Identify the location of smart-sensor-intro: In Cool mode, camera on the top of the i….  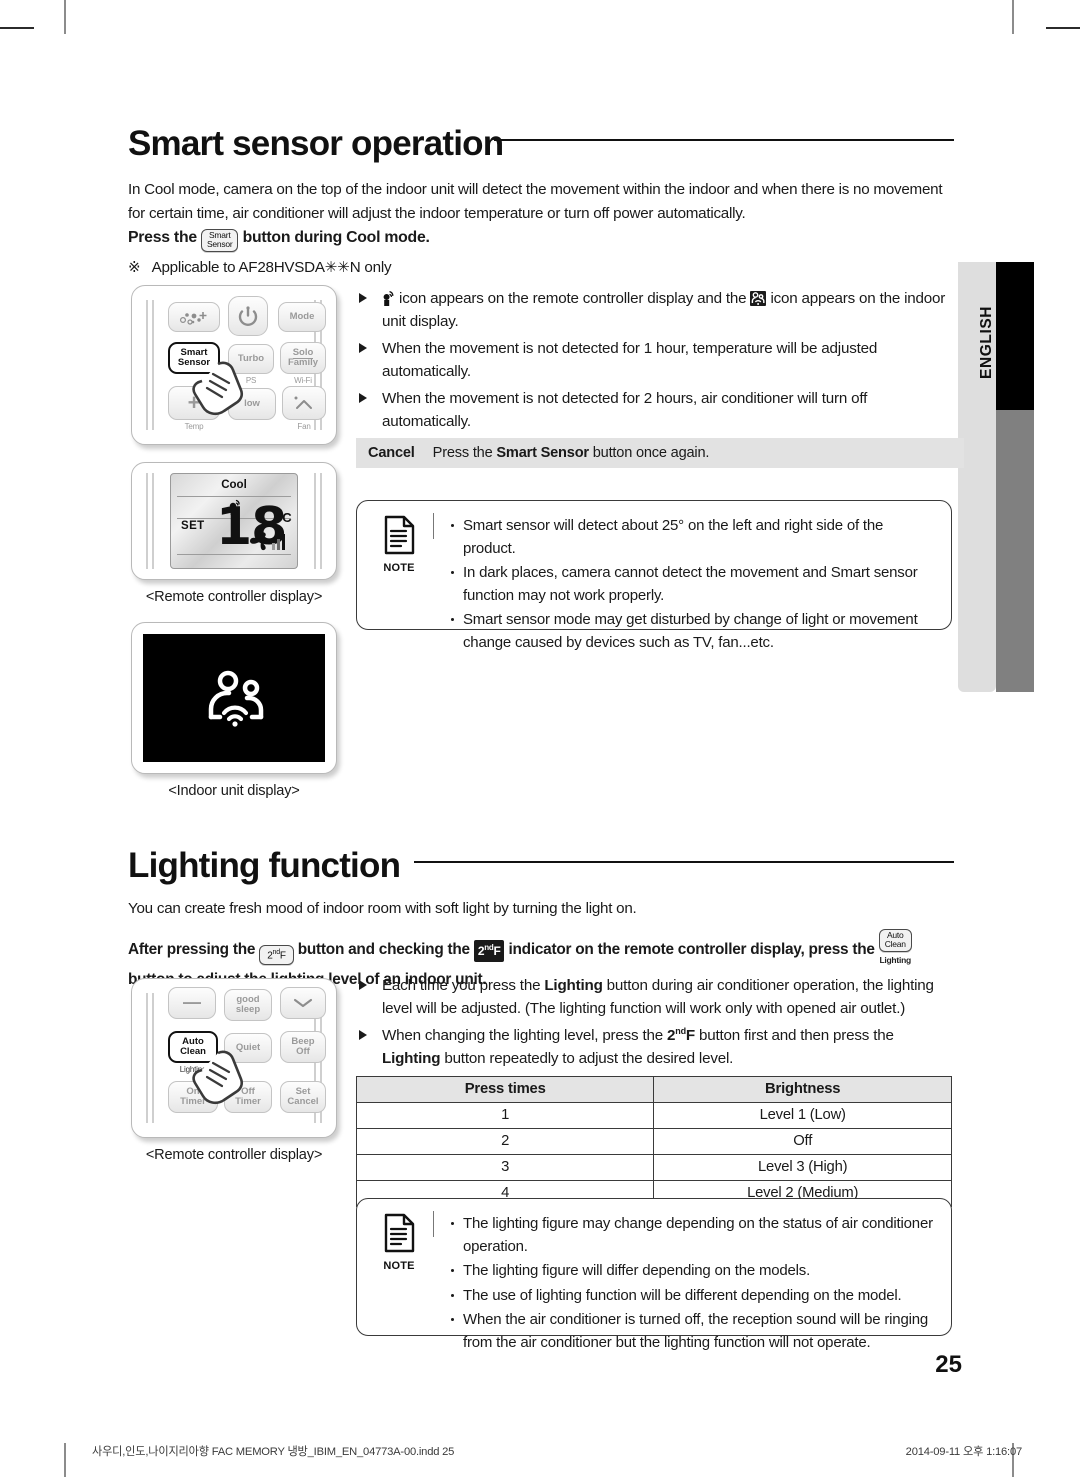
(535, 201).